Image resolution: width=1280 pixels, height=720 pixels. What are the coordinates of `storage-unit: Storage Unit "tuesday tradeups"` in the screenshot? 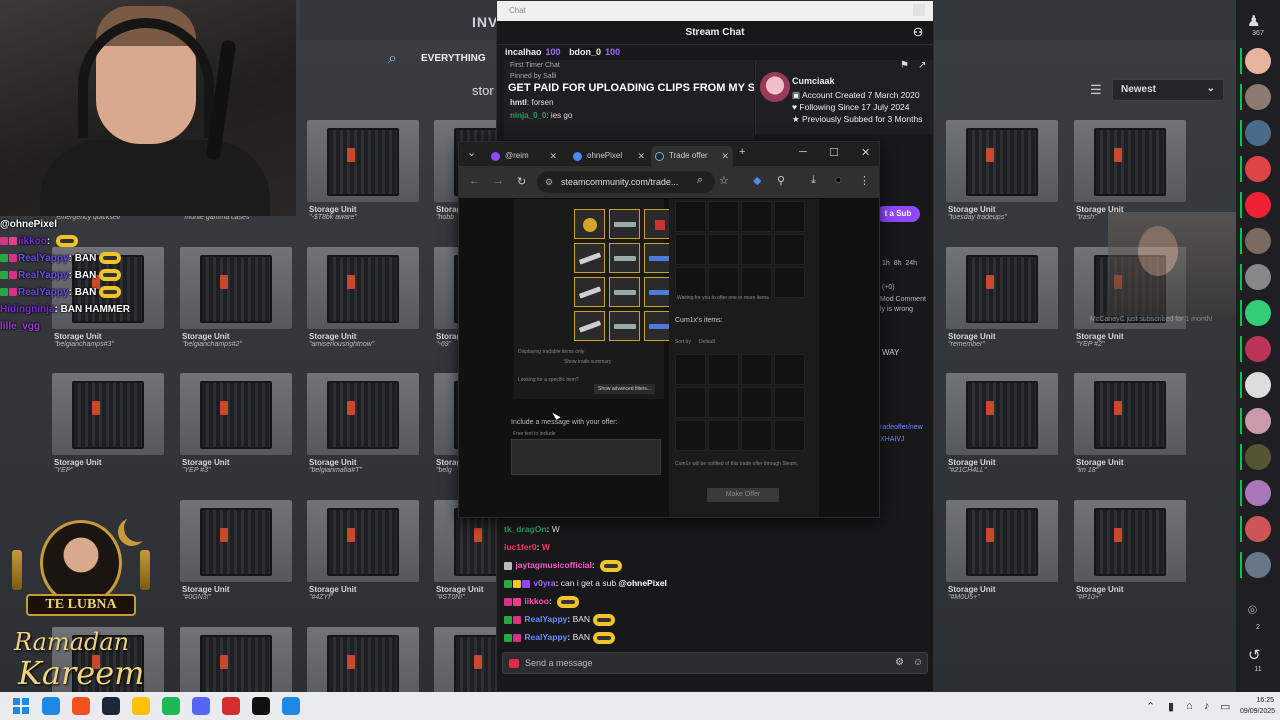 It's located at (1002, 174).